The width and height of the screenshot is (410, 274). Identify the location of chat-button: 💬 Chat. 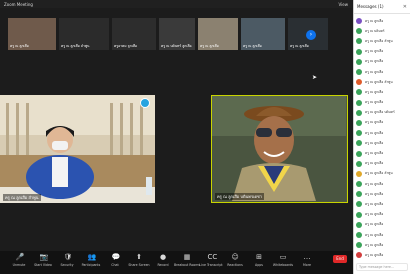
(115, 260).